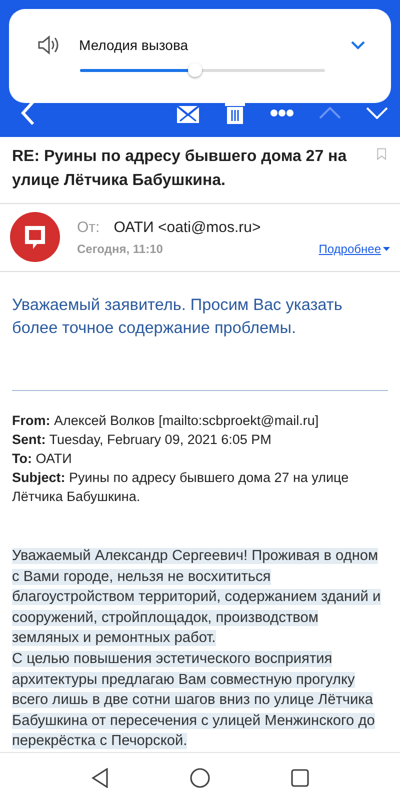 This screenshot has width=400, height=800. What do you see at coordinates (235, 113) in the screenshot?
I see `trash-icon` at bounding box center [235, 113].